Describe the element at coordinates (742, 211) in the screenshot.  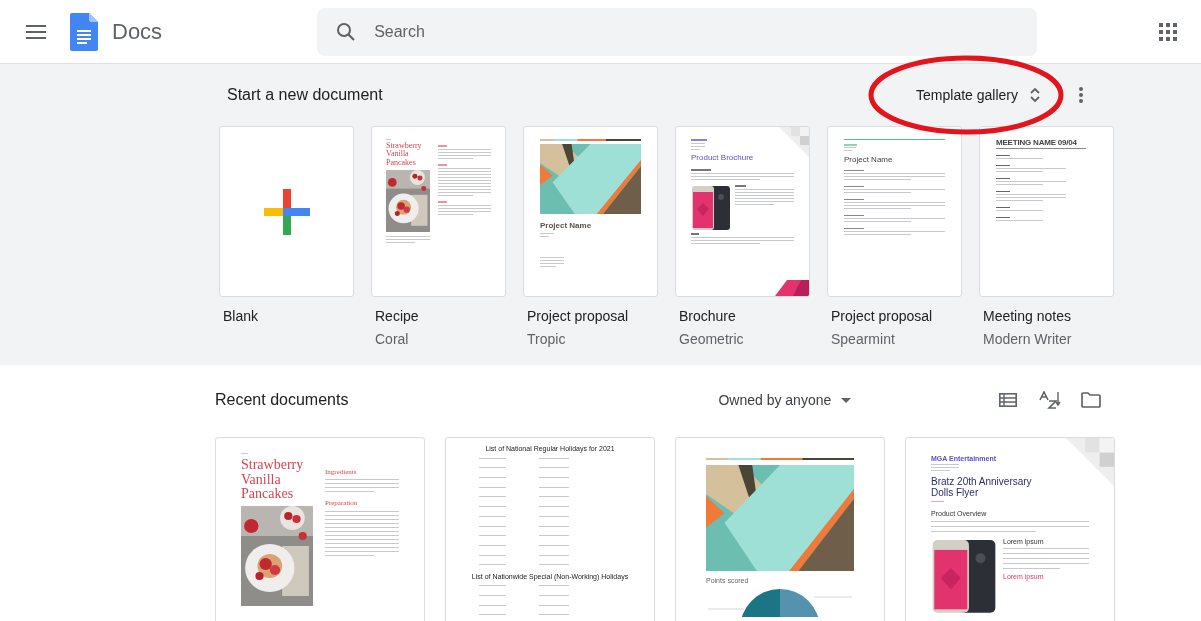
I see `template-thumbnail: Product Brochure` at that location.